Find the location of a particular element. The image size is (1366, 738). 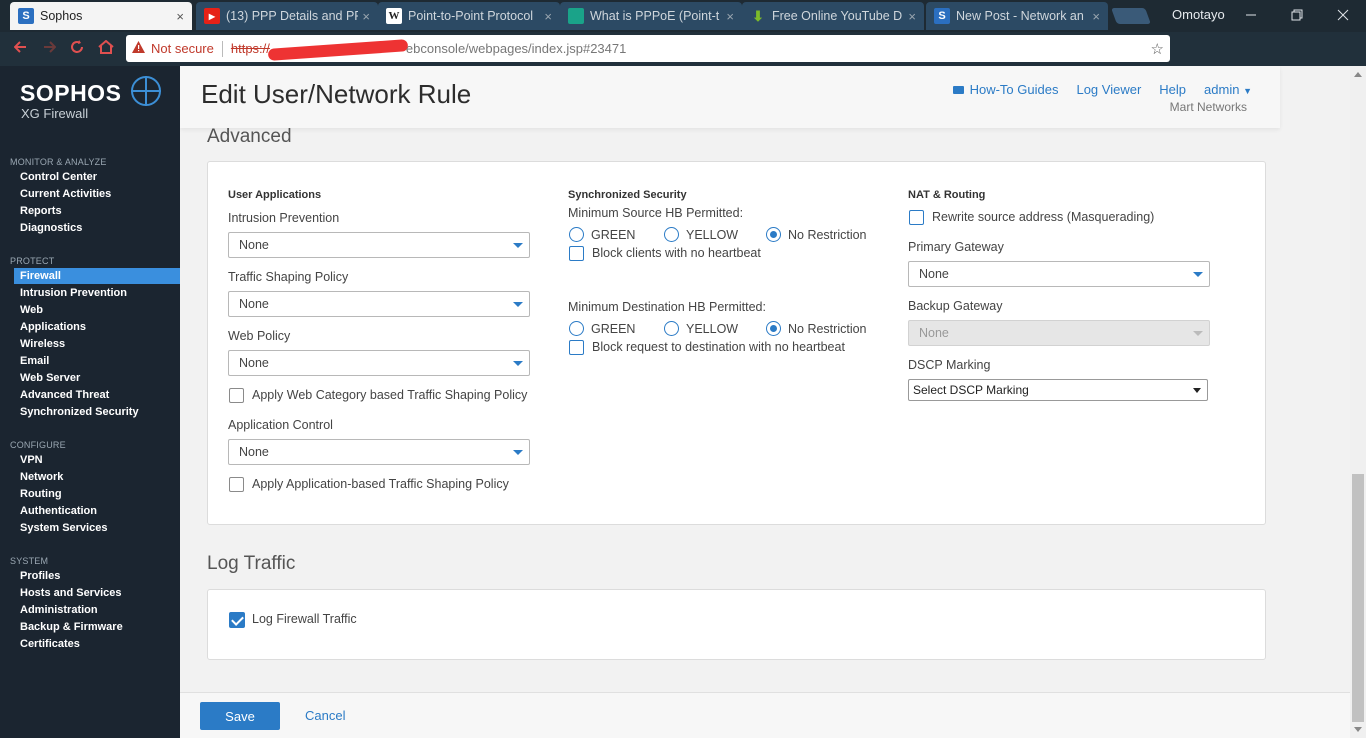

source-hb-yellow-radio is located at coordinates (671, 234).